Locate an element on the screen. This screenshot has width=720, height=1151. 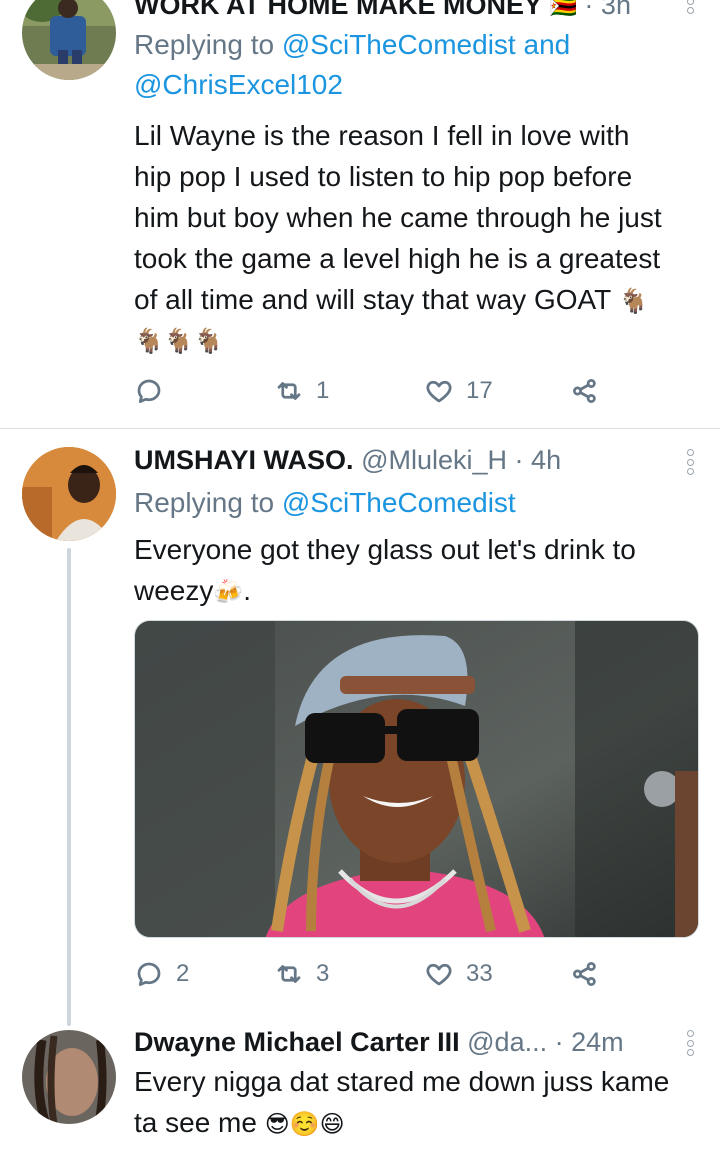
like-button: 17 is located at coordinates (458, 391).